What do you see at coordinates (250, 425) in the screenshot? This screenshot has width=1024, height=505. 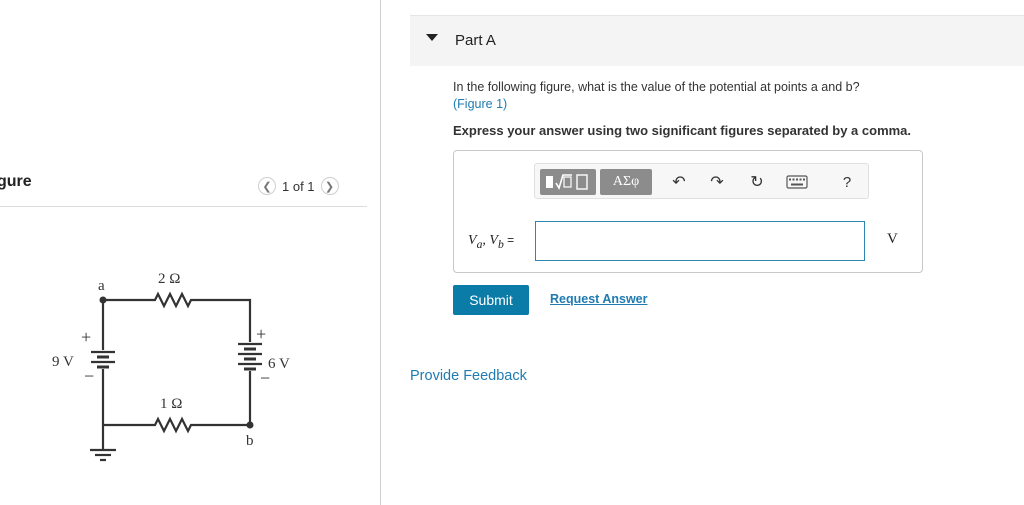 I see `node-b-dot` at bounding box center [250, 425].